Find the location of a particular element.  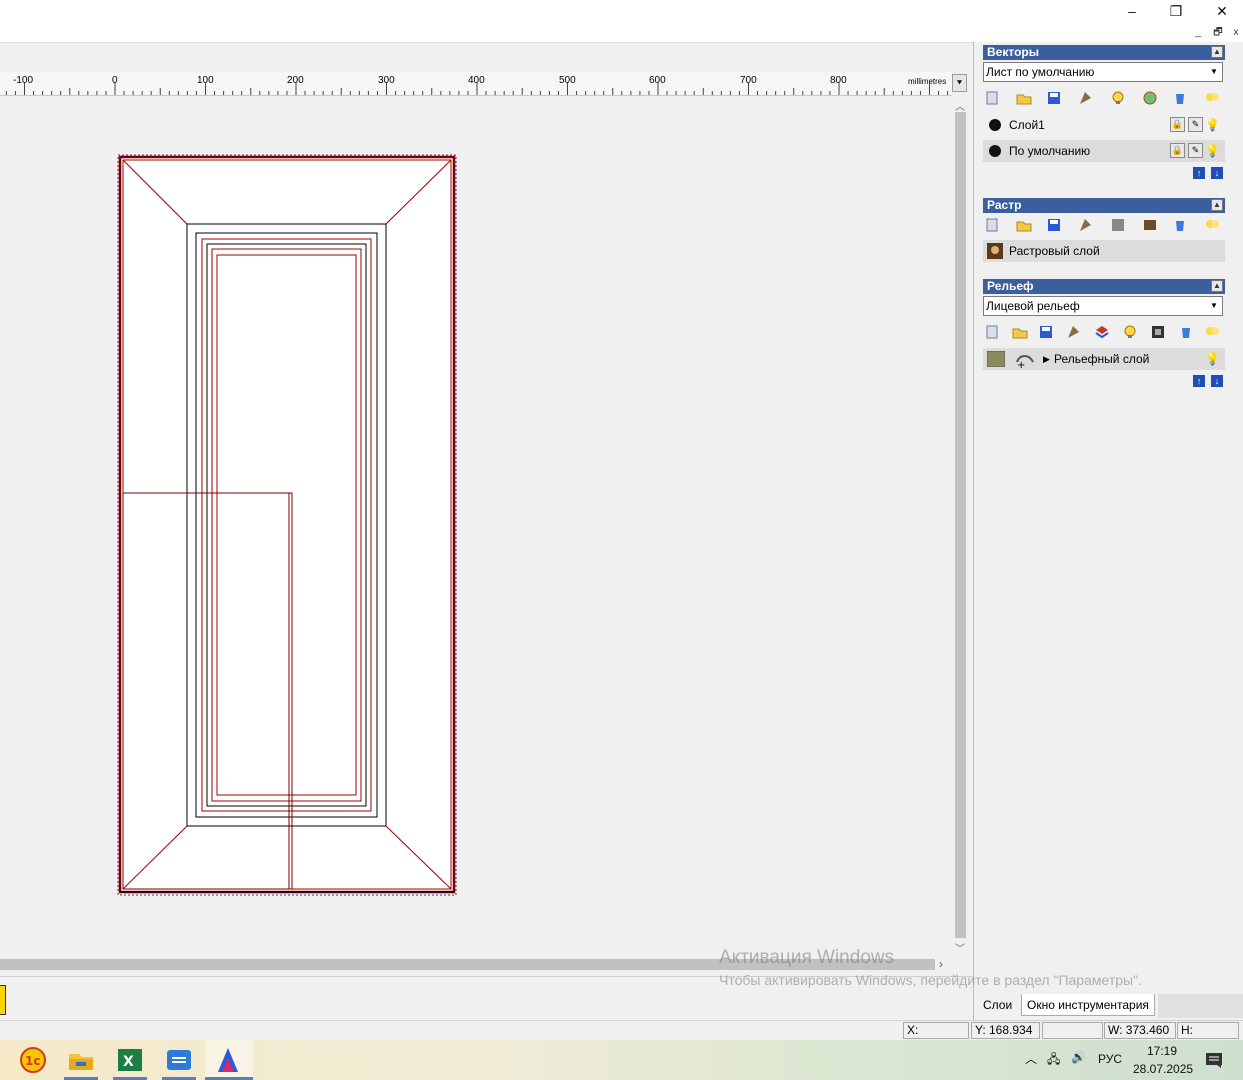

tab-toolbox: Окно инструментария is located at coordinates (1088, 1005).